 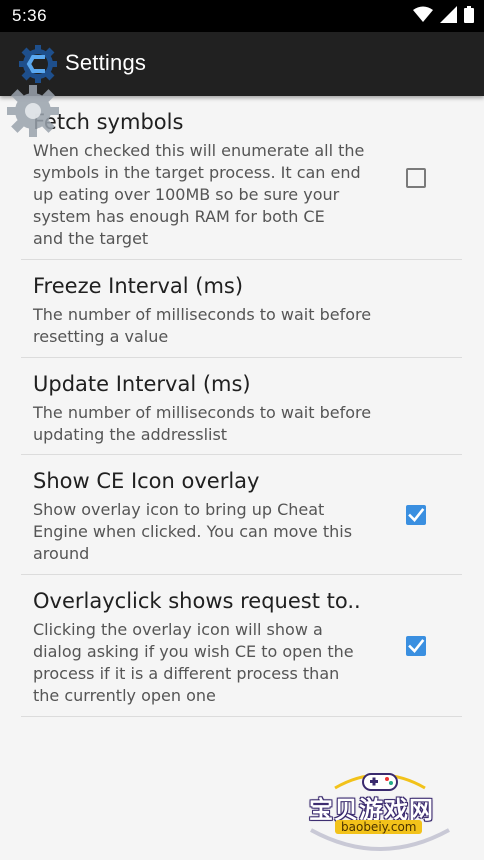 I want to click on cheat-engine-logo-icon, so click(x=38, y=64).